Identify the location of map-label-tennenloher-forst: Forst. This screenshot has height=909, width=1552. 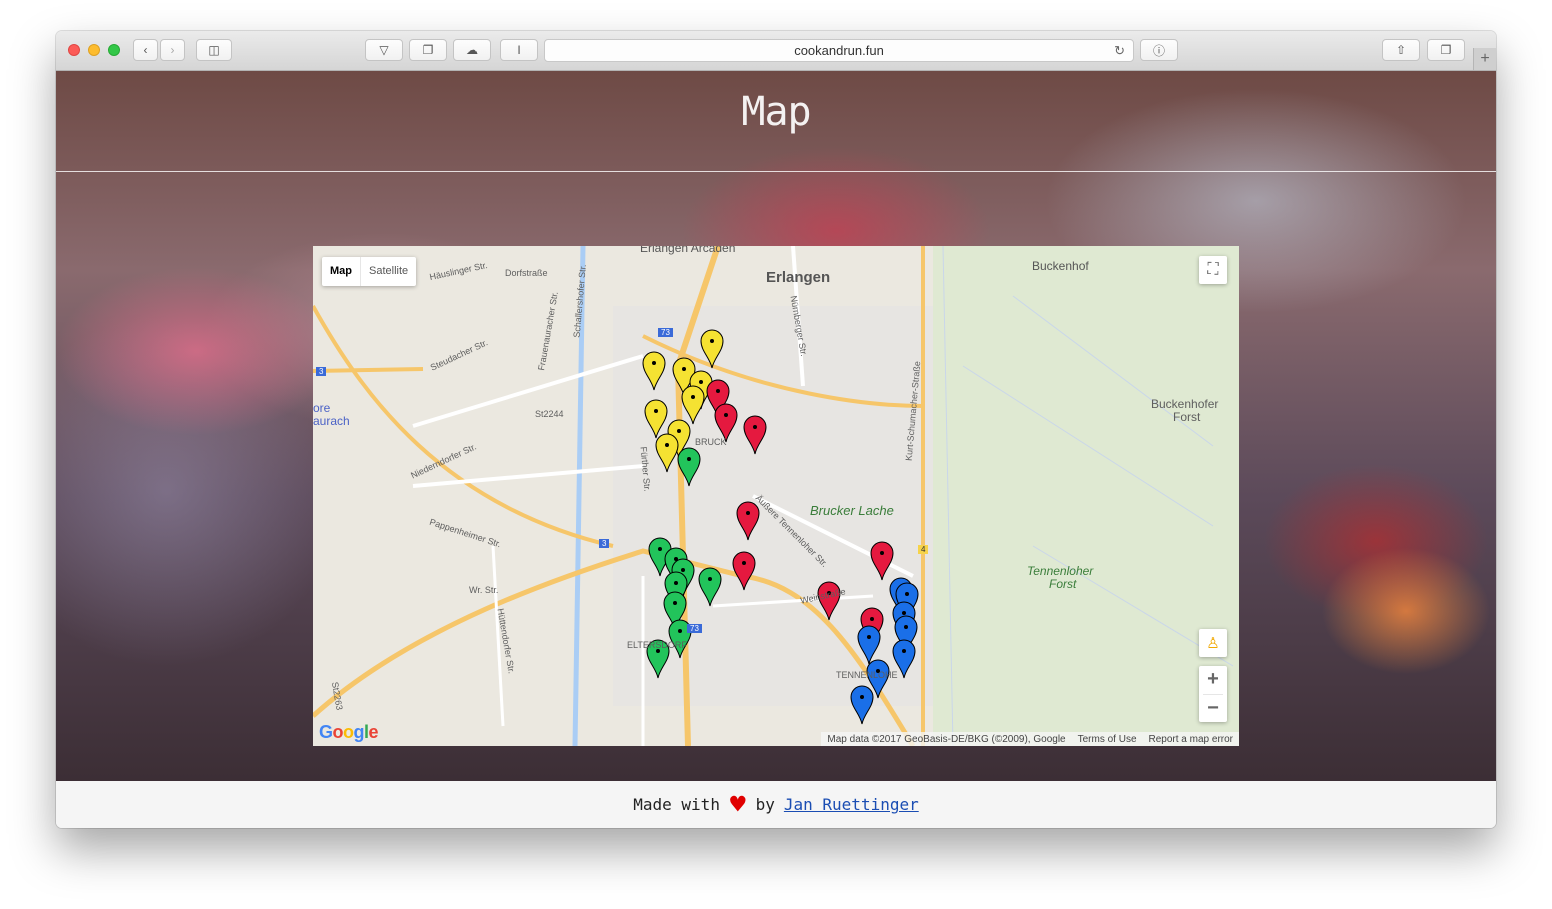
(1063, 584).